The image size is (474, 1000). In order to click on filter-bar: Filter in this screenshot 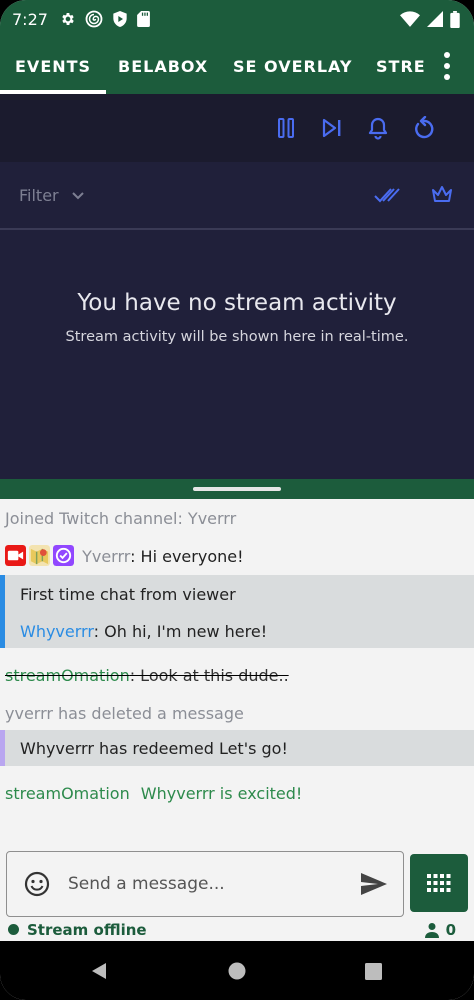, I will do `click(237, 196)`.